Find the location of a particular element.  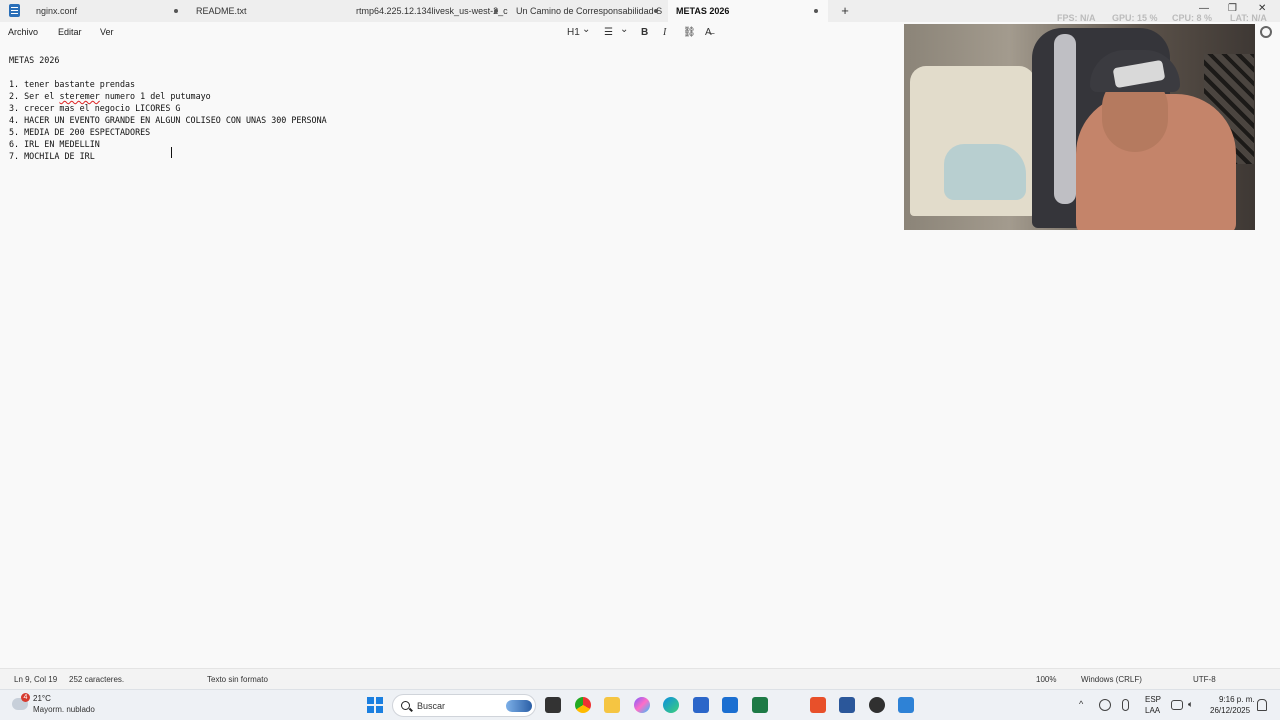

list-item: 1. tener bastante prendas is located at coordinates (72, 84).